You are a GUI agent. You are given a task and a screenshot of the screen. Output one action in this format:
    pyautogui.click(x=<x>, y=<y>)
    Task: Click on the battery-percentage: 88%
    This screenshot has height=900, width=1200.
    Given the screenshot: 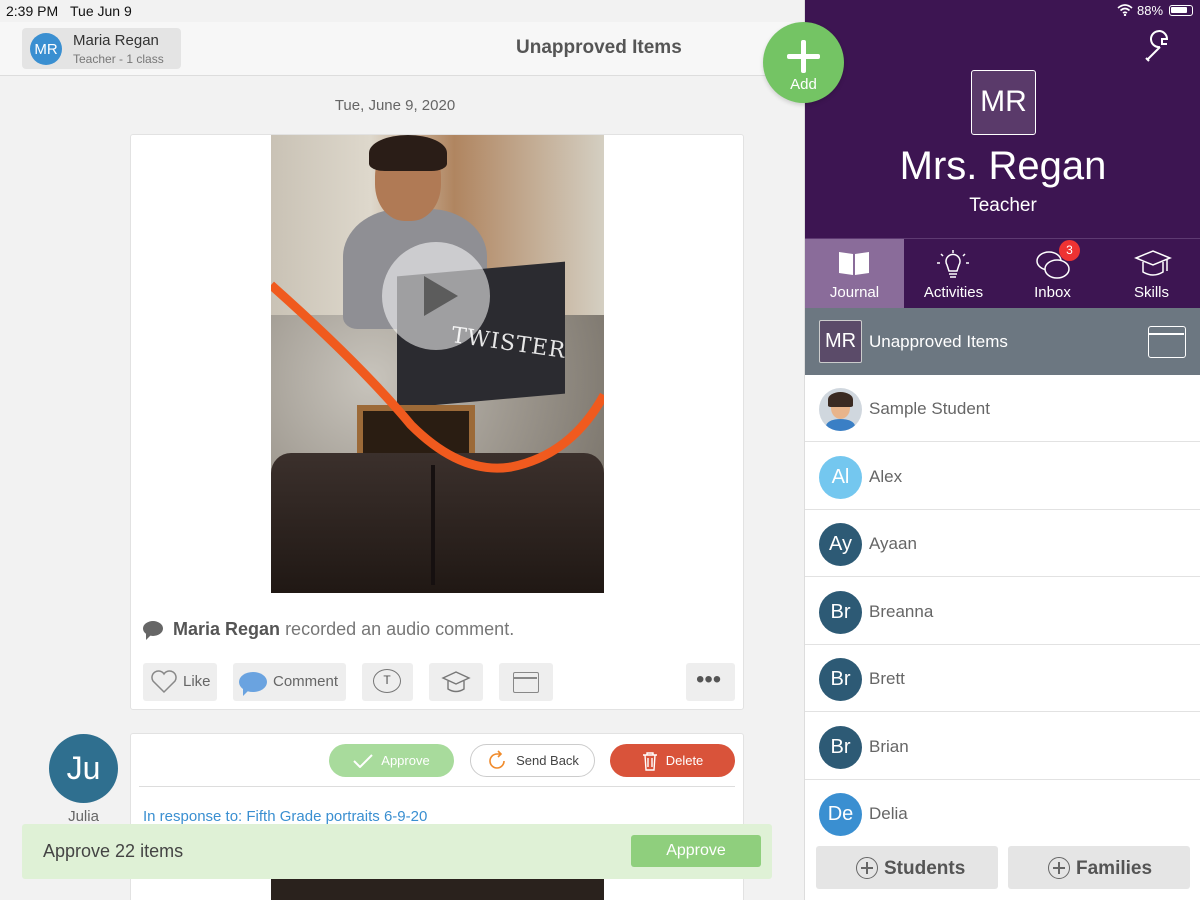 What is the action you would take?
    pyautogui.click(x=1150, y=10)
    